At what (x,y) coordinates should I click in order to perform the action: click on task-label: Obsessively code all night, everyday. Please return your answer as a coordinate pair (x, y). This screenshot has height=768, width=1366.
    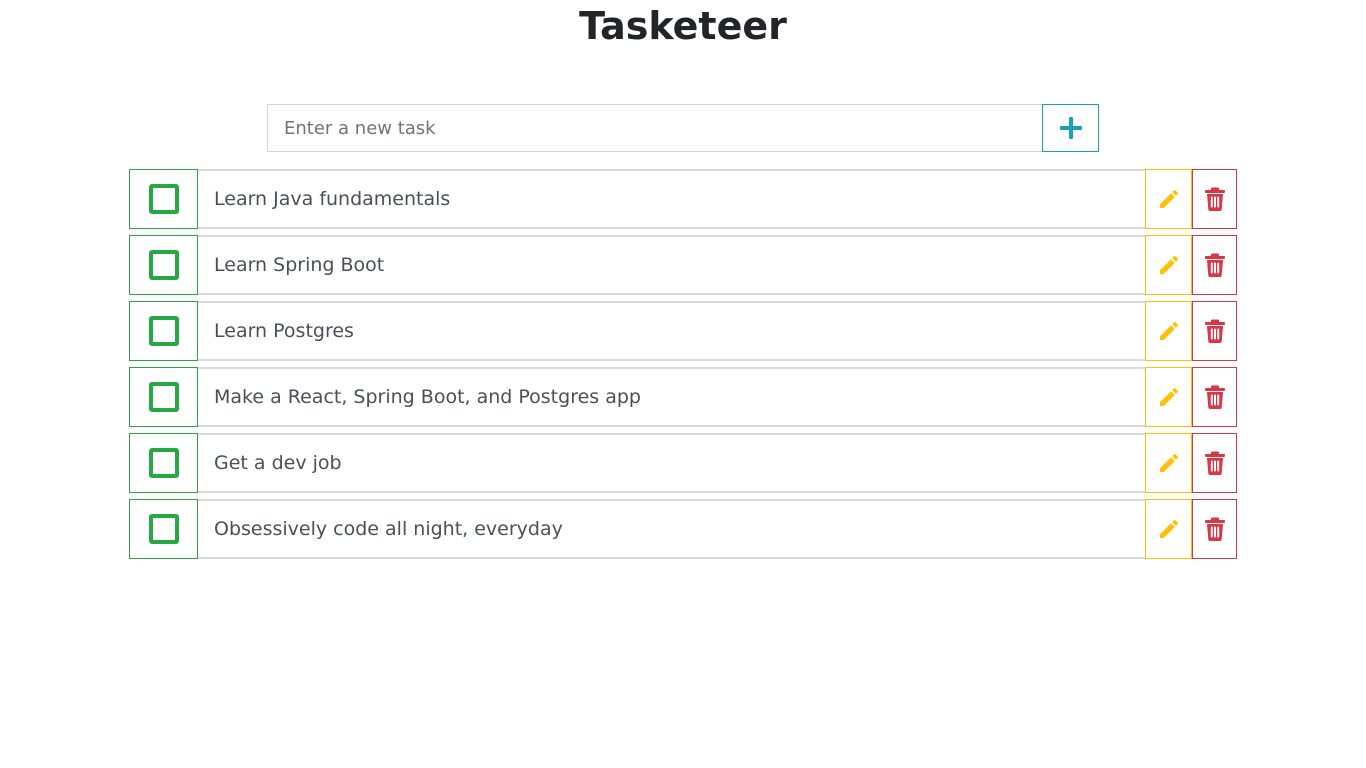
    Looking at the image, I should click on (671, 529).